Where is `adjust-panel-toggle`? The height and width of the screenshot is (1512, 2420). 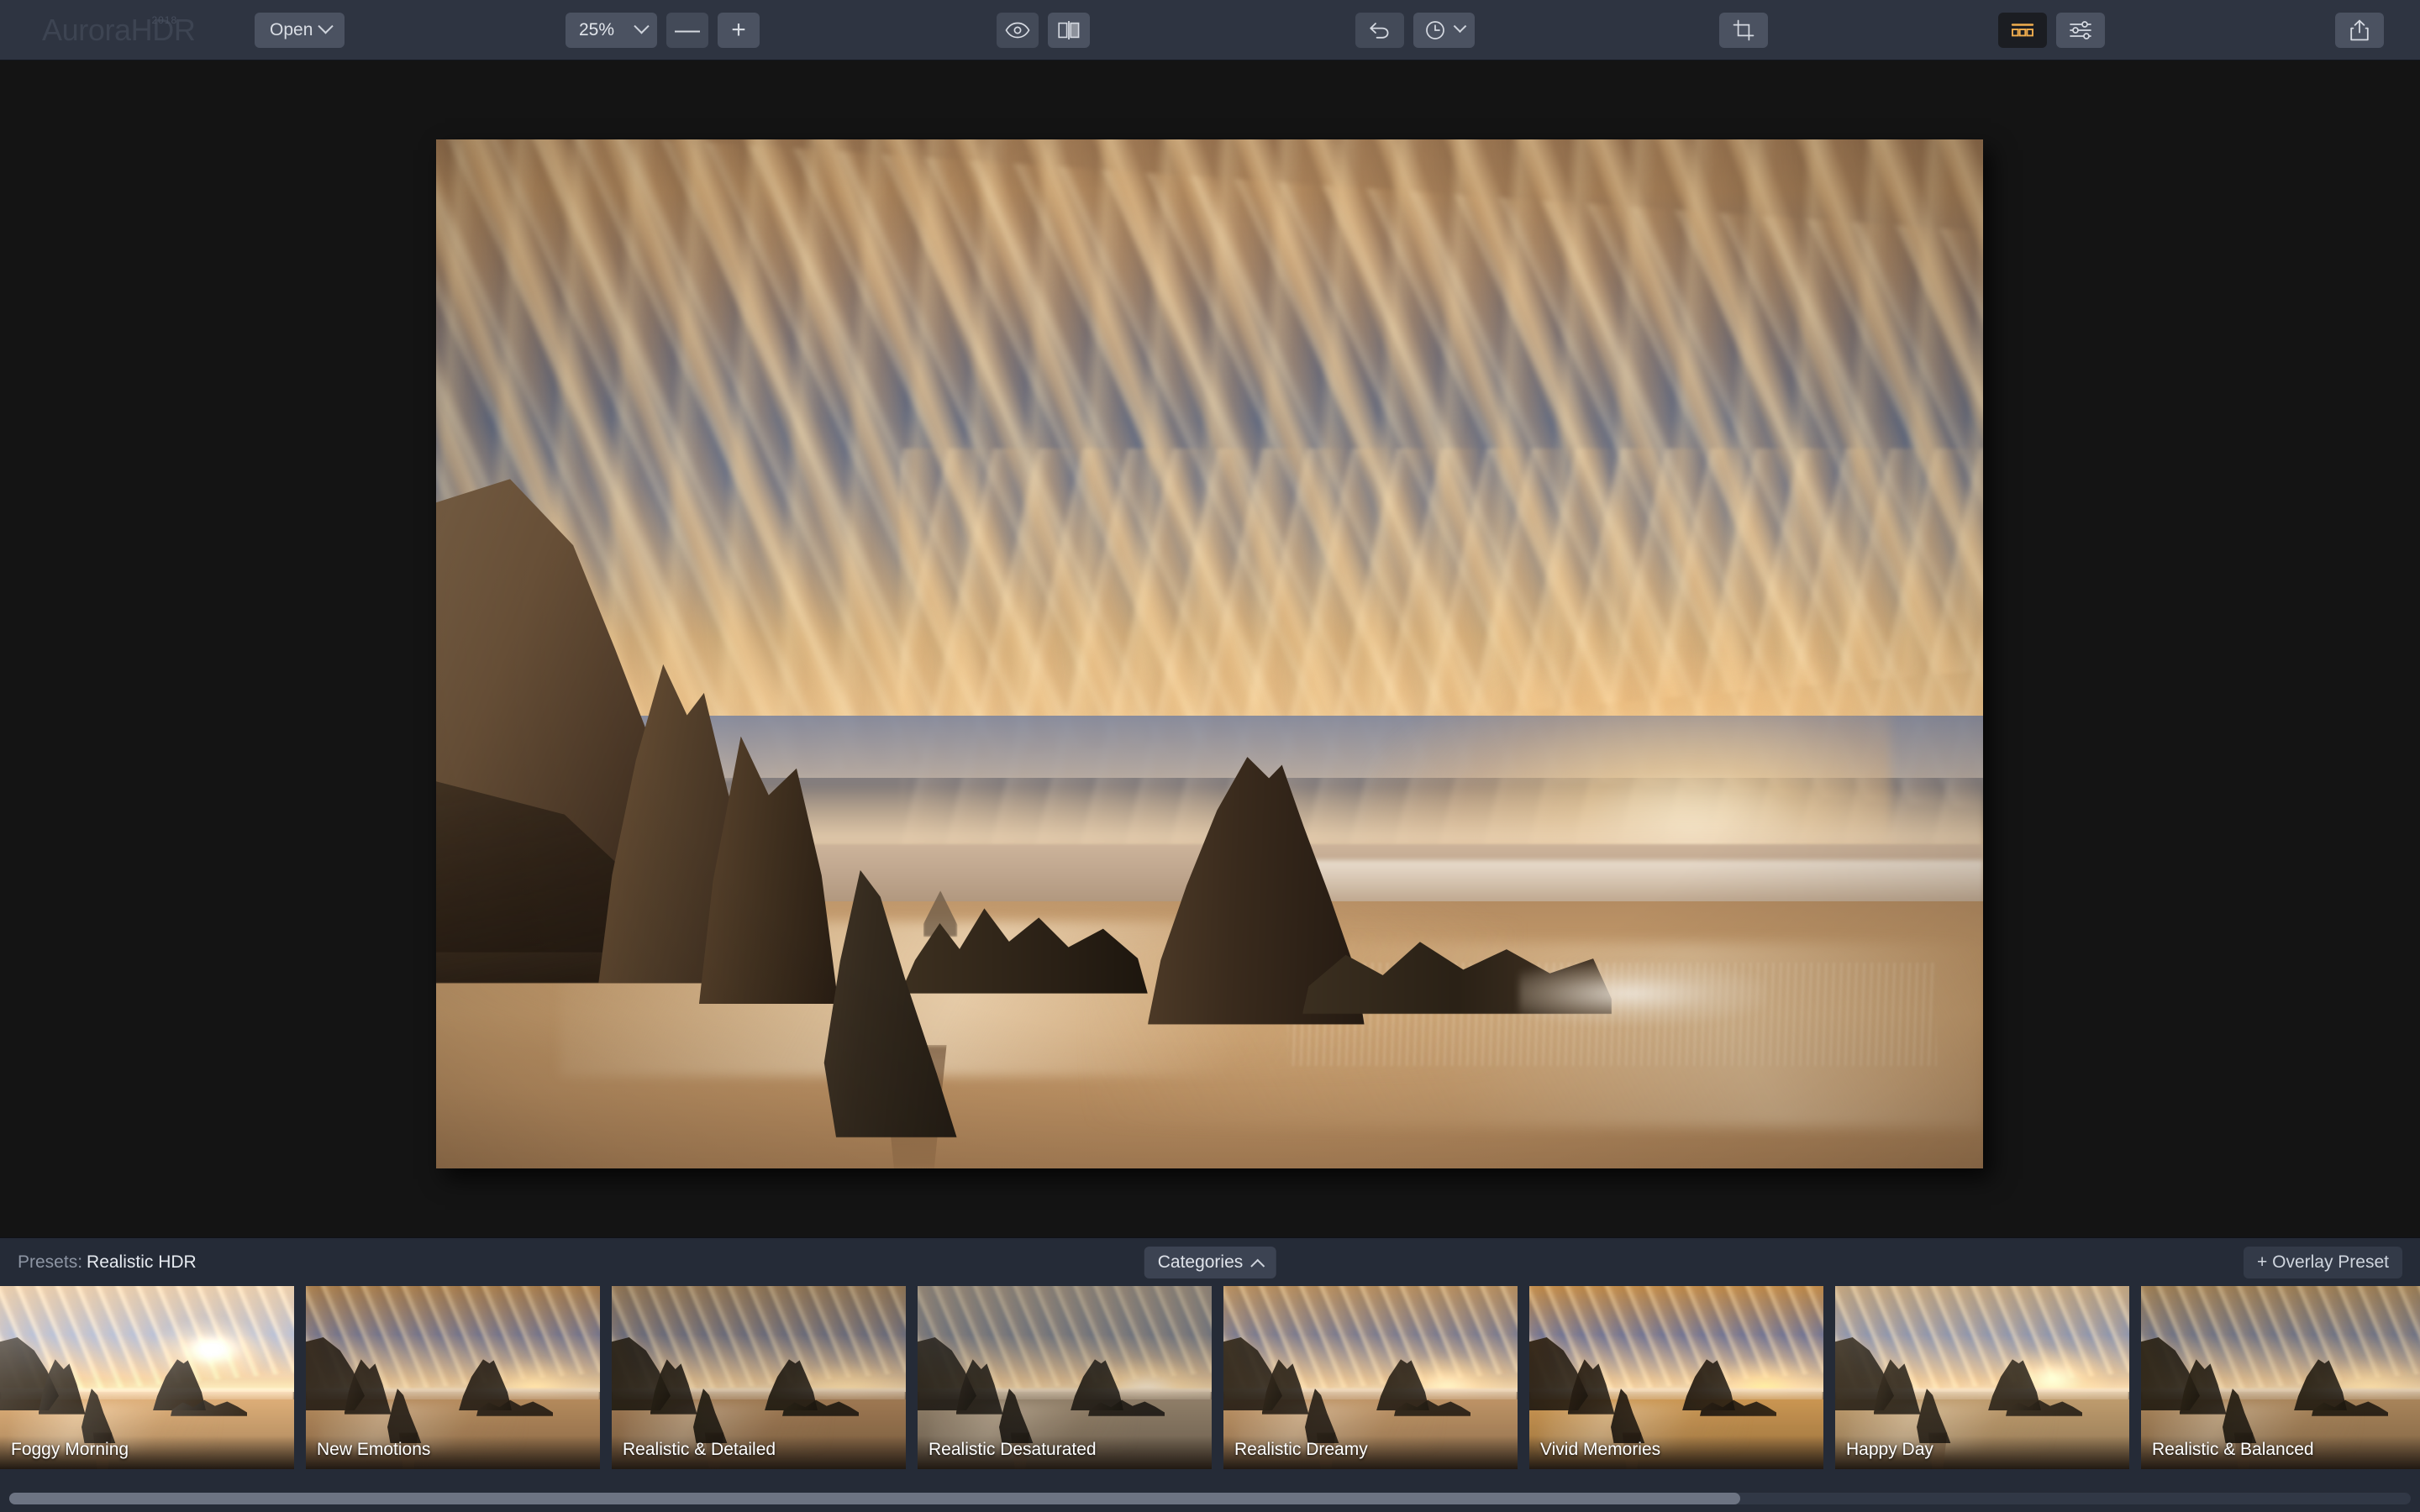
adjust-panel-toggle is located at coordinates (2081, 30).